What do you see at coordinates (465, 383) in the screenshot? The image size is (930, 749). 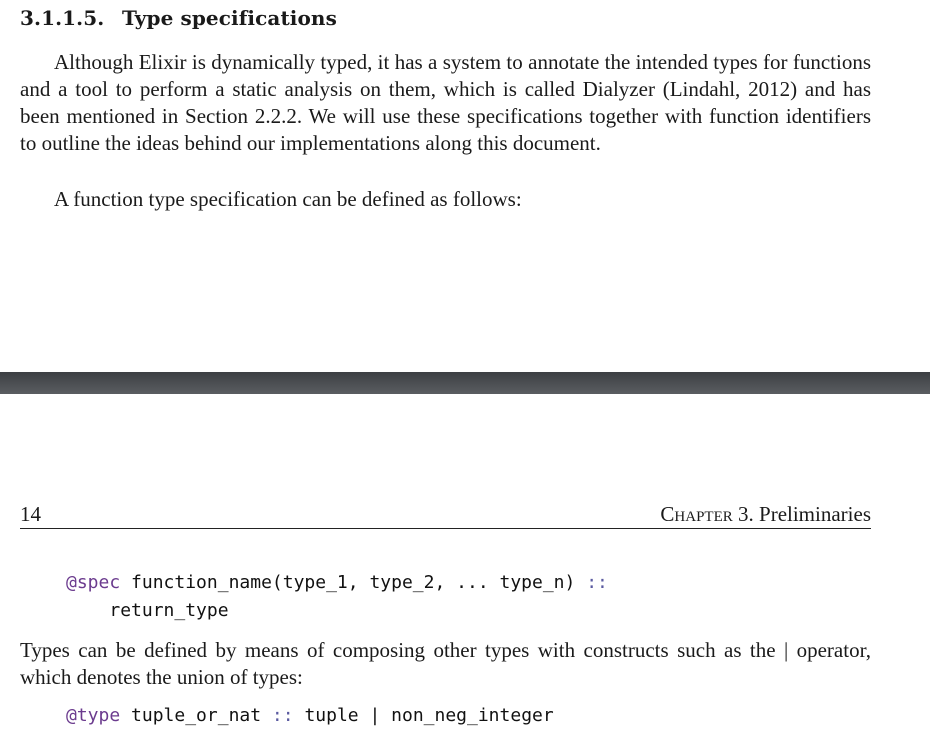 I see `page-separator` at bounding box center [465, 383].